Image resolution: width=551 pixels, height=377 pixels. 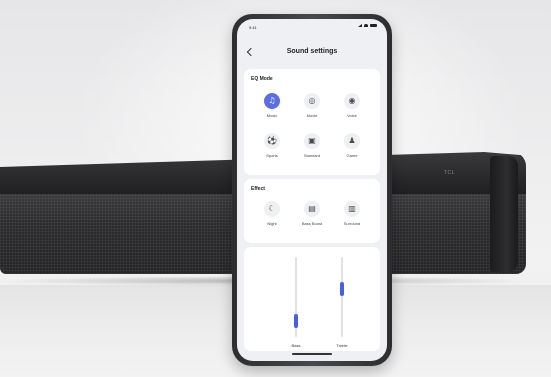 I want to click on music-note-icon: ♫, so click(x=272, y=101).